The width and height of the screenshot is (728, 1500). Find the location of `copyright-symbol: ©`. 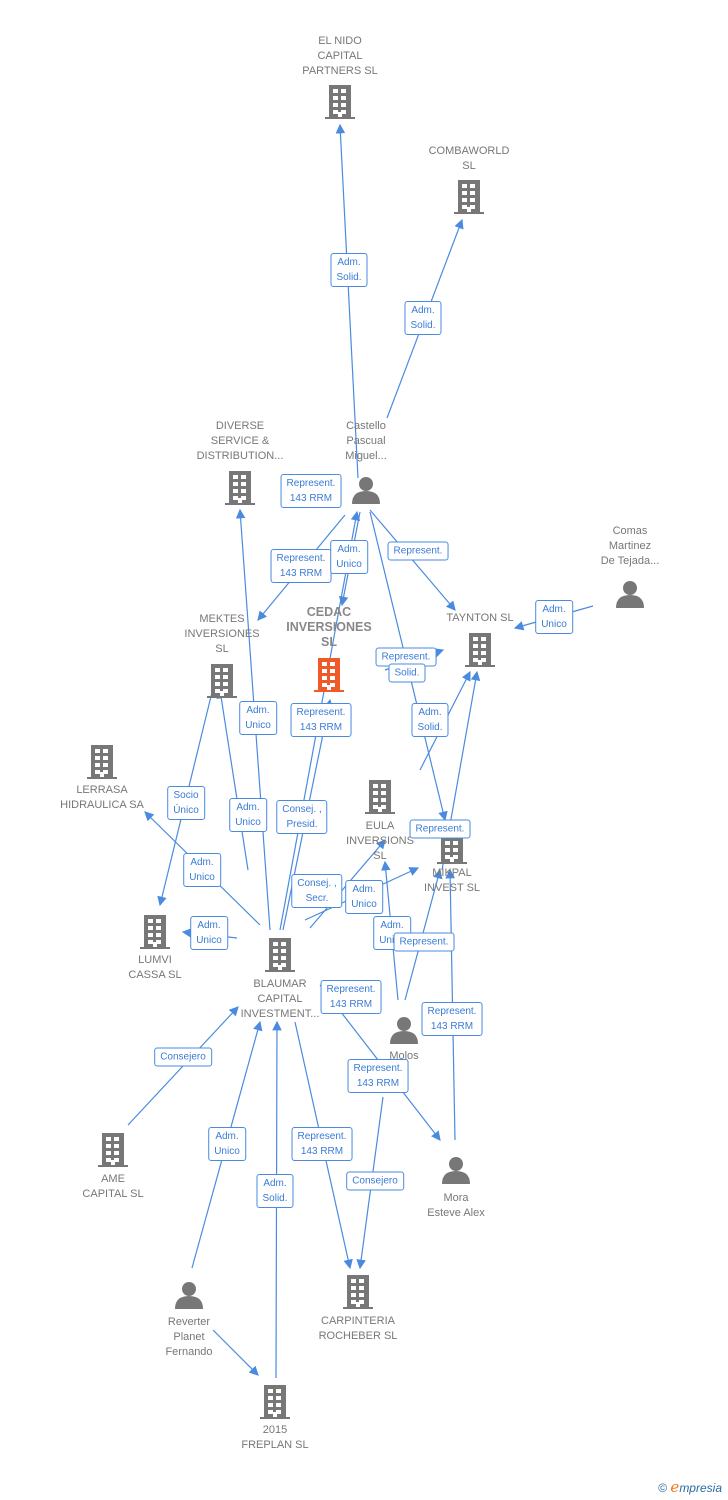

copyright-symbol: © is located at coordinates (663, 1488).